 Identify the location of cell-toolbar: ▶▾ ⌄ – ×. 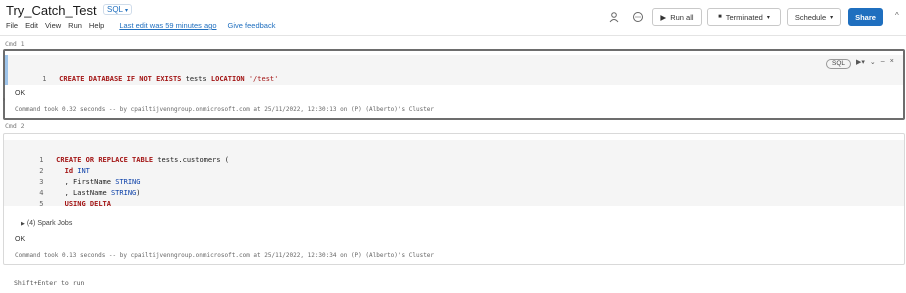
(875, 62).